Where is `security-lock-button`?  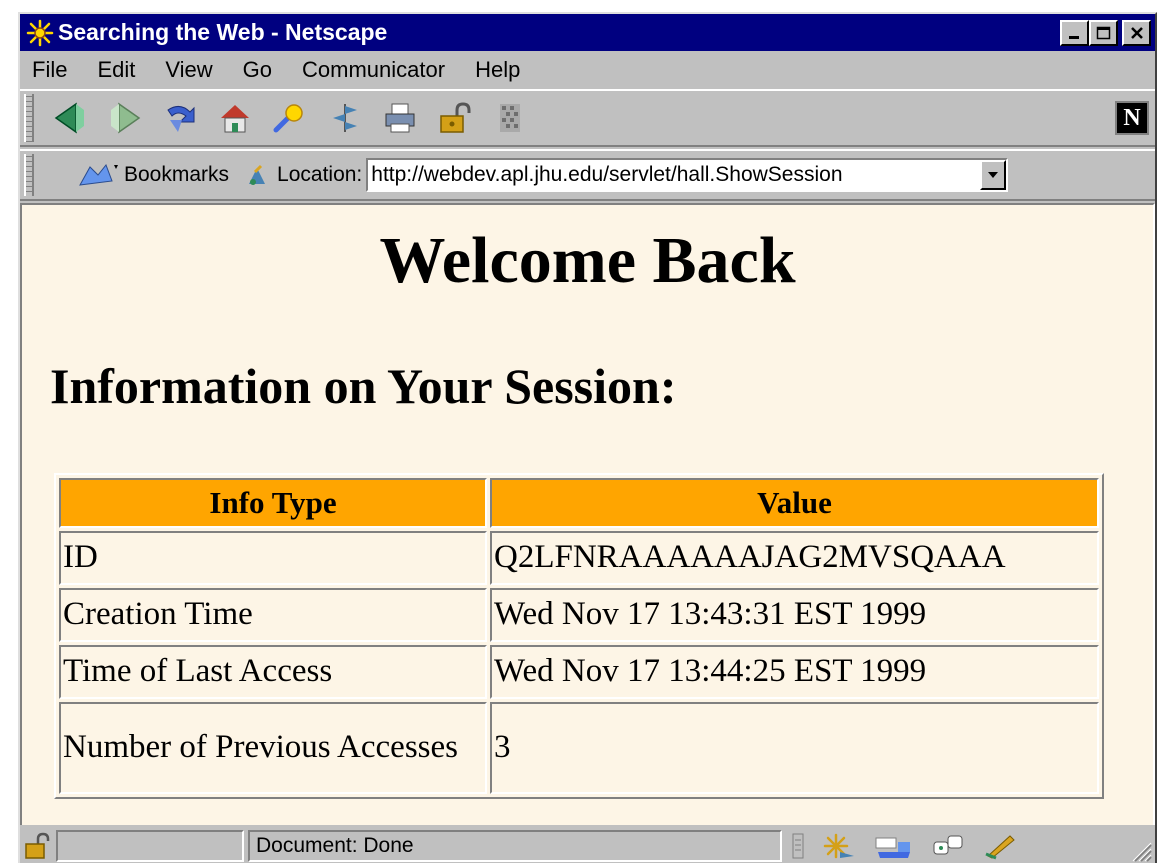 security-lock-button is located at coordinates (38, 846).